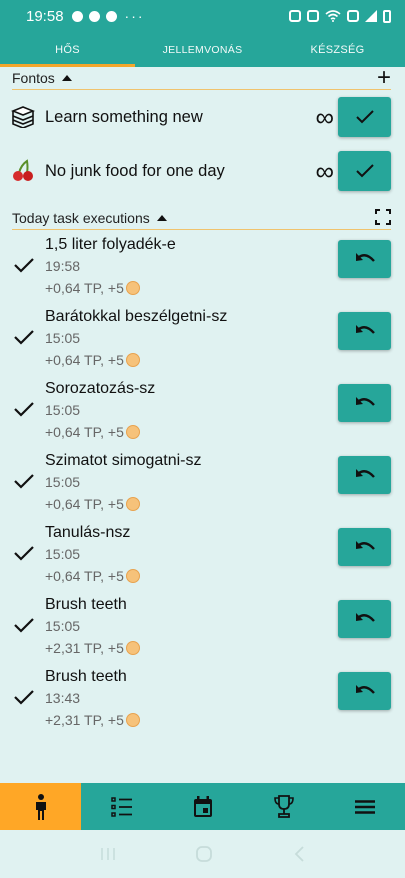 This screenshot has width=405, height=878. I want to click on nav-character, so click(40, 806).